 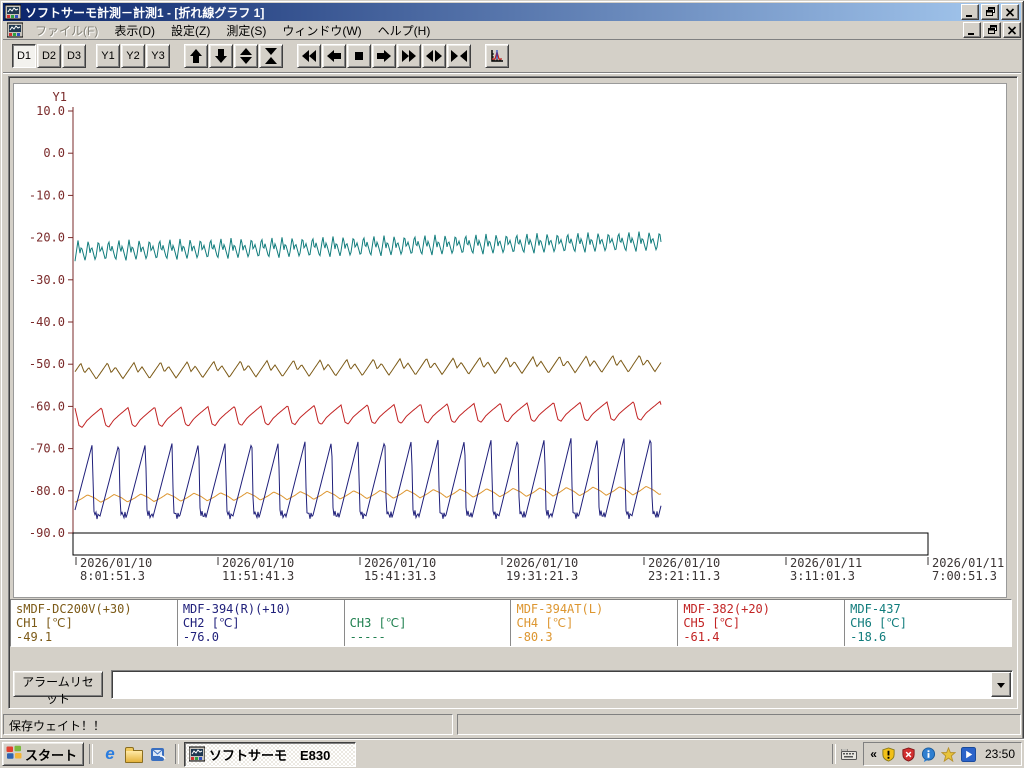 What do you see at coordinates (762, 623) in the screenshot?
I see `legend-ch5: MDF-382(+20) CH5 [℃] -61.4` at bounding box center [762, 623].